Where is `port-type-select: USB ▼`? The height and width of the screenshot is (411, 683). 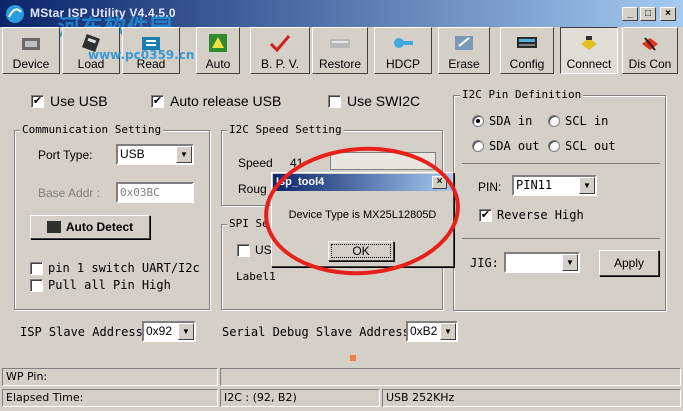 port-type-select: USB ▼ is located at coordinates (155, 154).